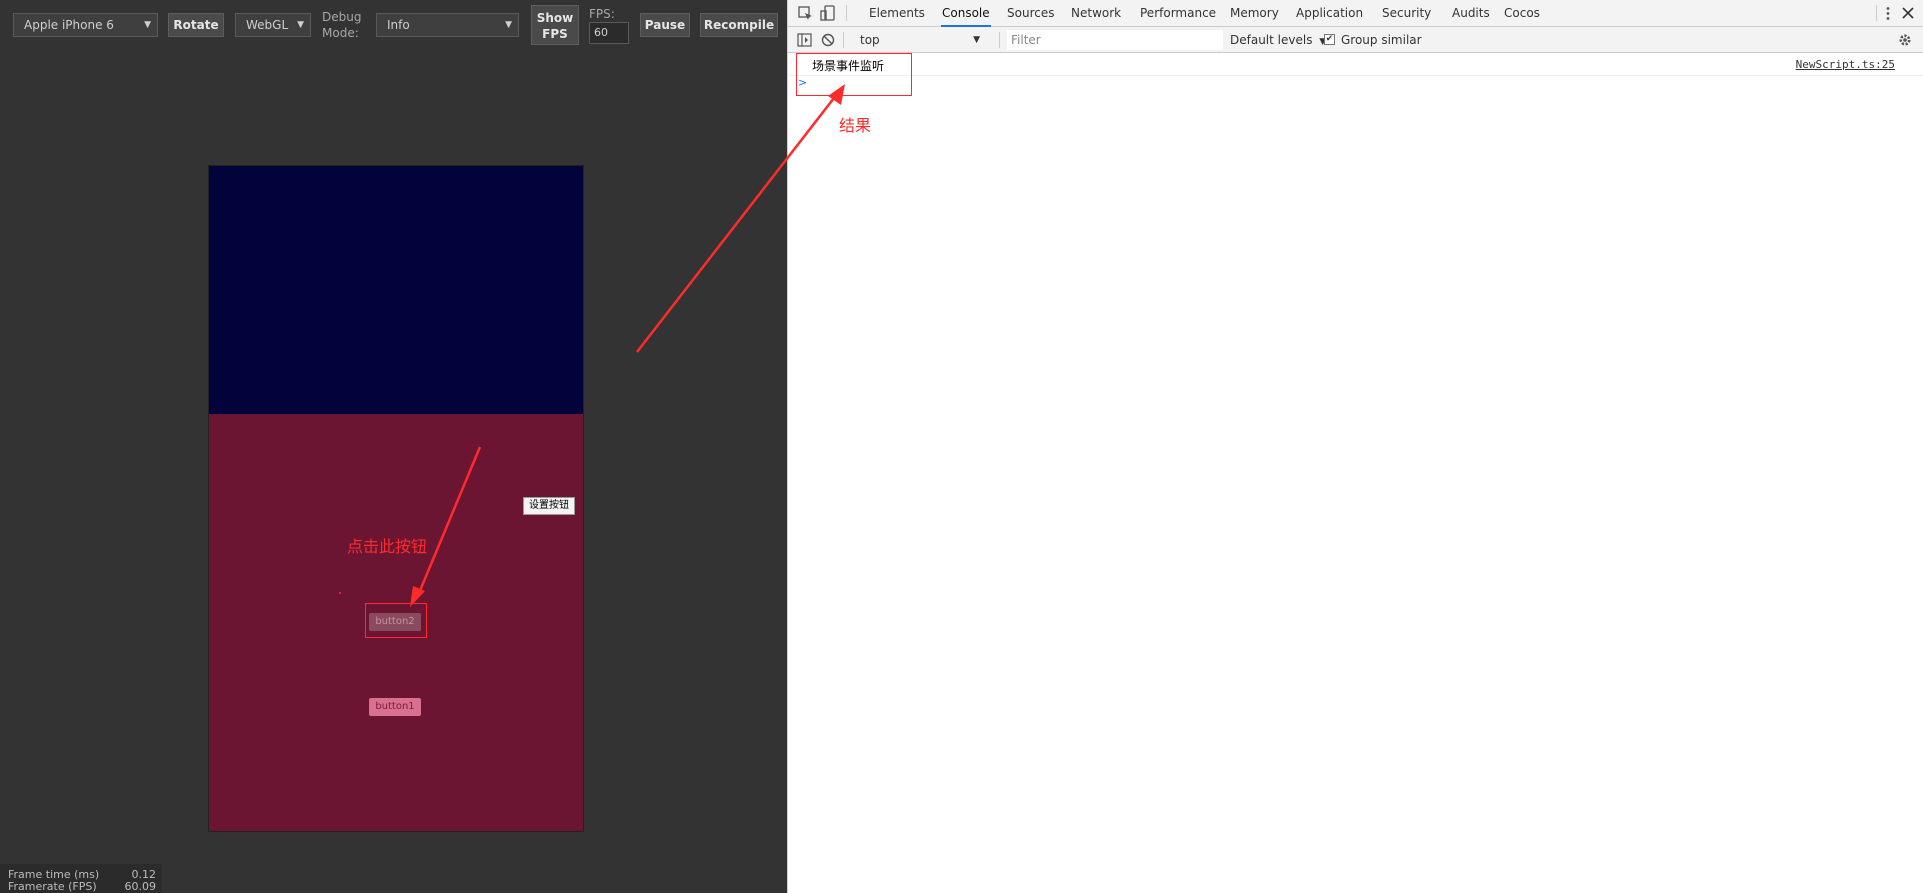 The width and height of the screenshot is (1923, 893). What do you see at coordinates (1115, 40) in the screenshot?
I see `filter-input: Filter` at bounding box center [1115, 40].